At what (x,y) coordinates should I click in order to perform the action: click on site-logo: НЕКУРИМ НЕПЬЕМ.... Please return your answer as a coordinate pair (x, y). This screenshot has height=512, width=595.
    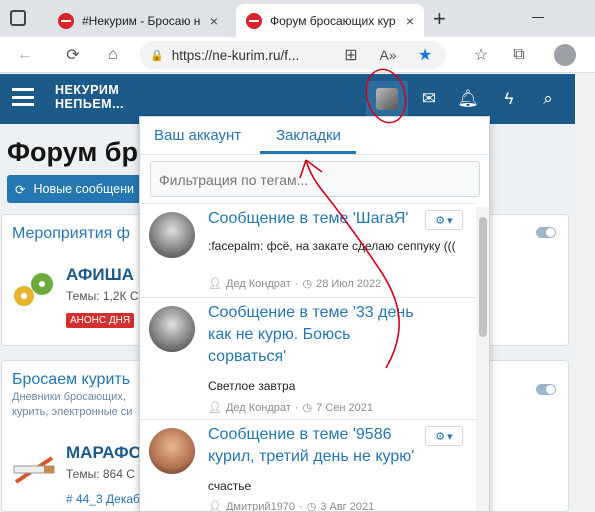
    Looking at the image, I should click on (89, 97).